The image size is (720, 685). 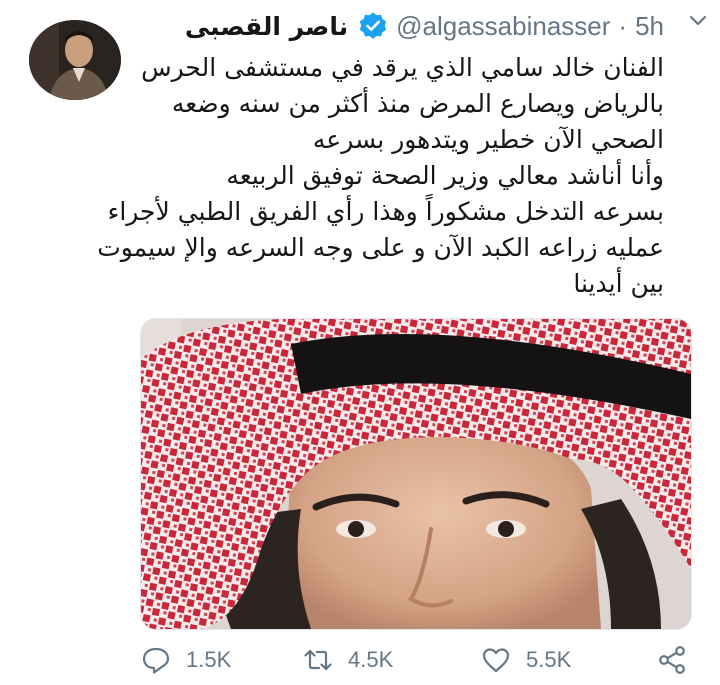 What do you see at coordinates (371, 659) in the screenshot?
I see `retweet-count: 4.5K` at bounding box center [371, 659].